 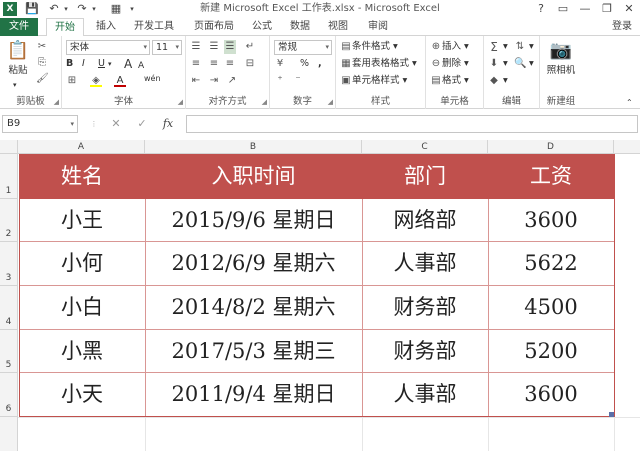 What do you see at coordinates (15, 85) in the screenshot?
I see `paste-dropdown-icon: ▾` at bounding box center [15, 85].